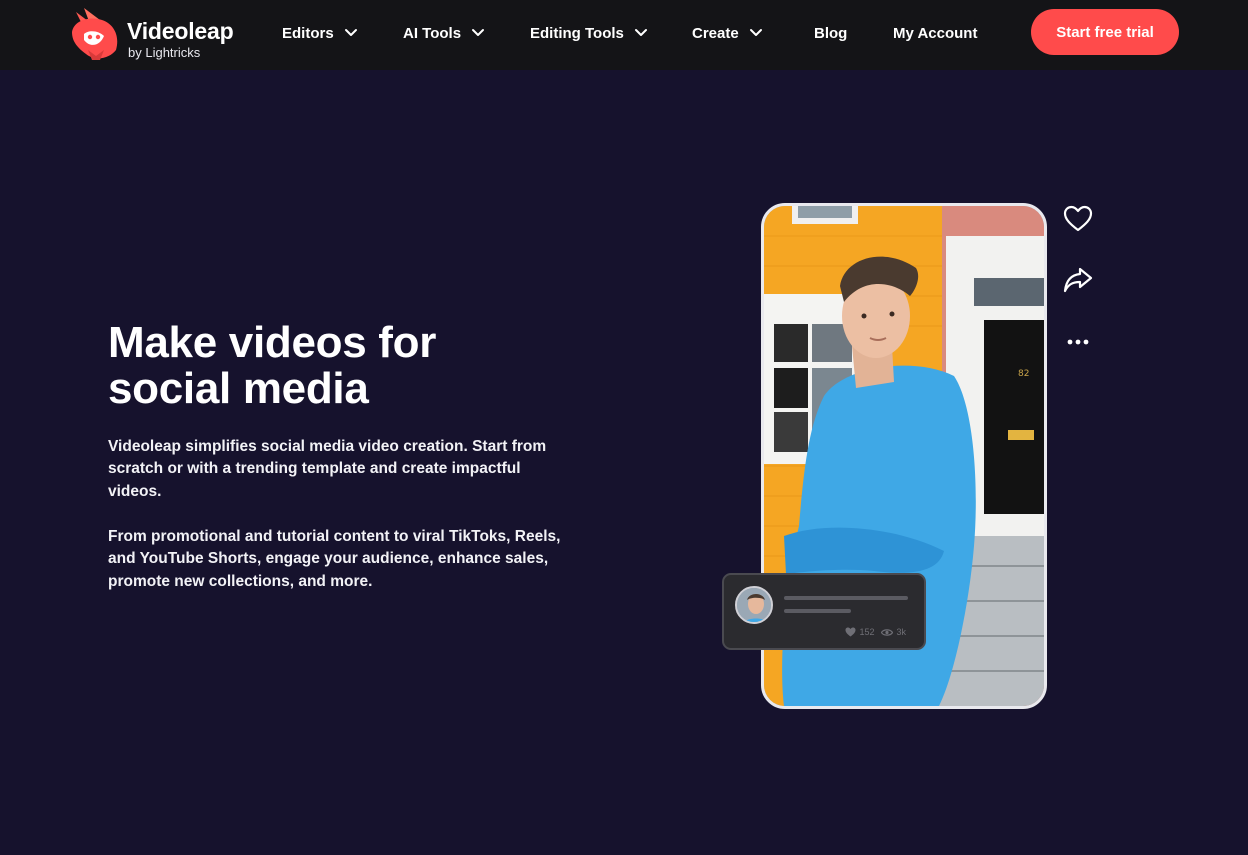  I want to click on view-count: 3k, so click(901, 632).